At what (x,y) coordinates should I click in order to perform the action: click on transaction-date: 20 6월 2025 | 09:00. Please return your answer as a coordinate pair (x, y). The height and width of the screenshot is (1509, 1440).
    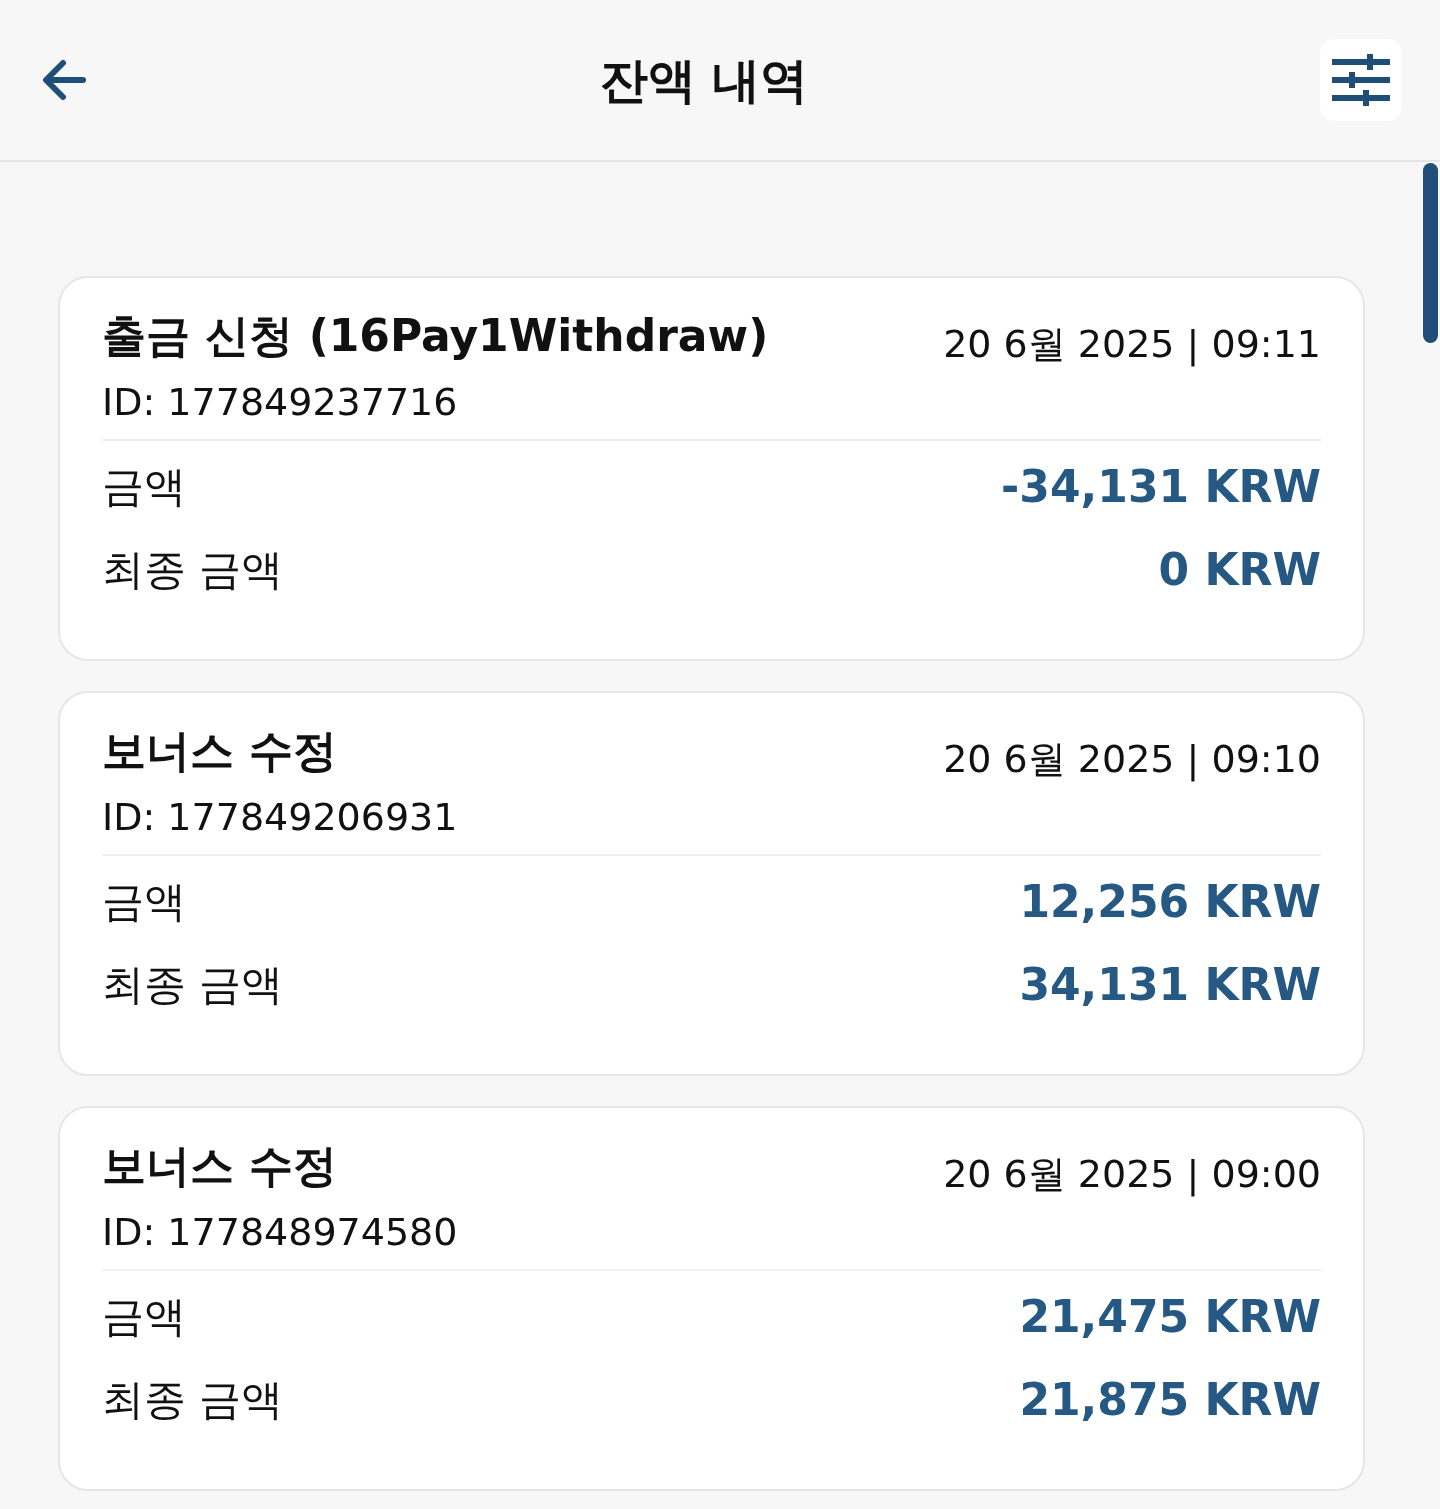
    Looking at the image, I should click on (1132, 1175).